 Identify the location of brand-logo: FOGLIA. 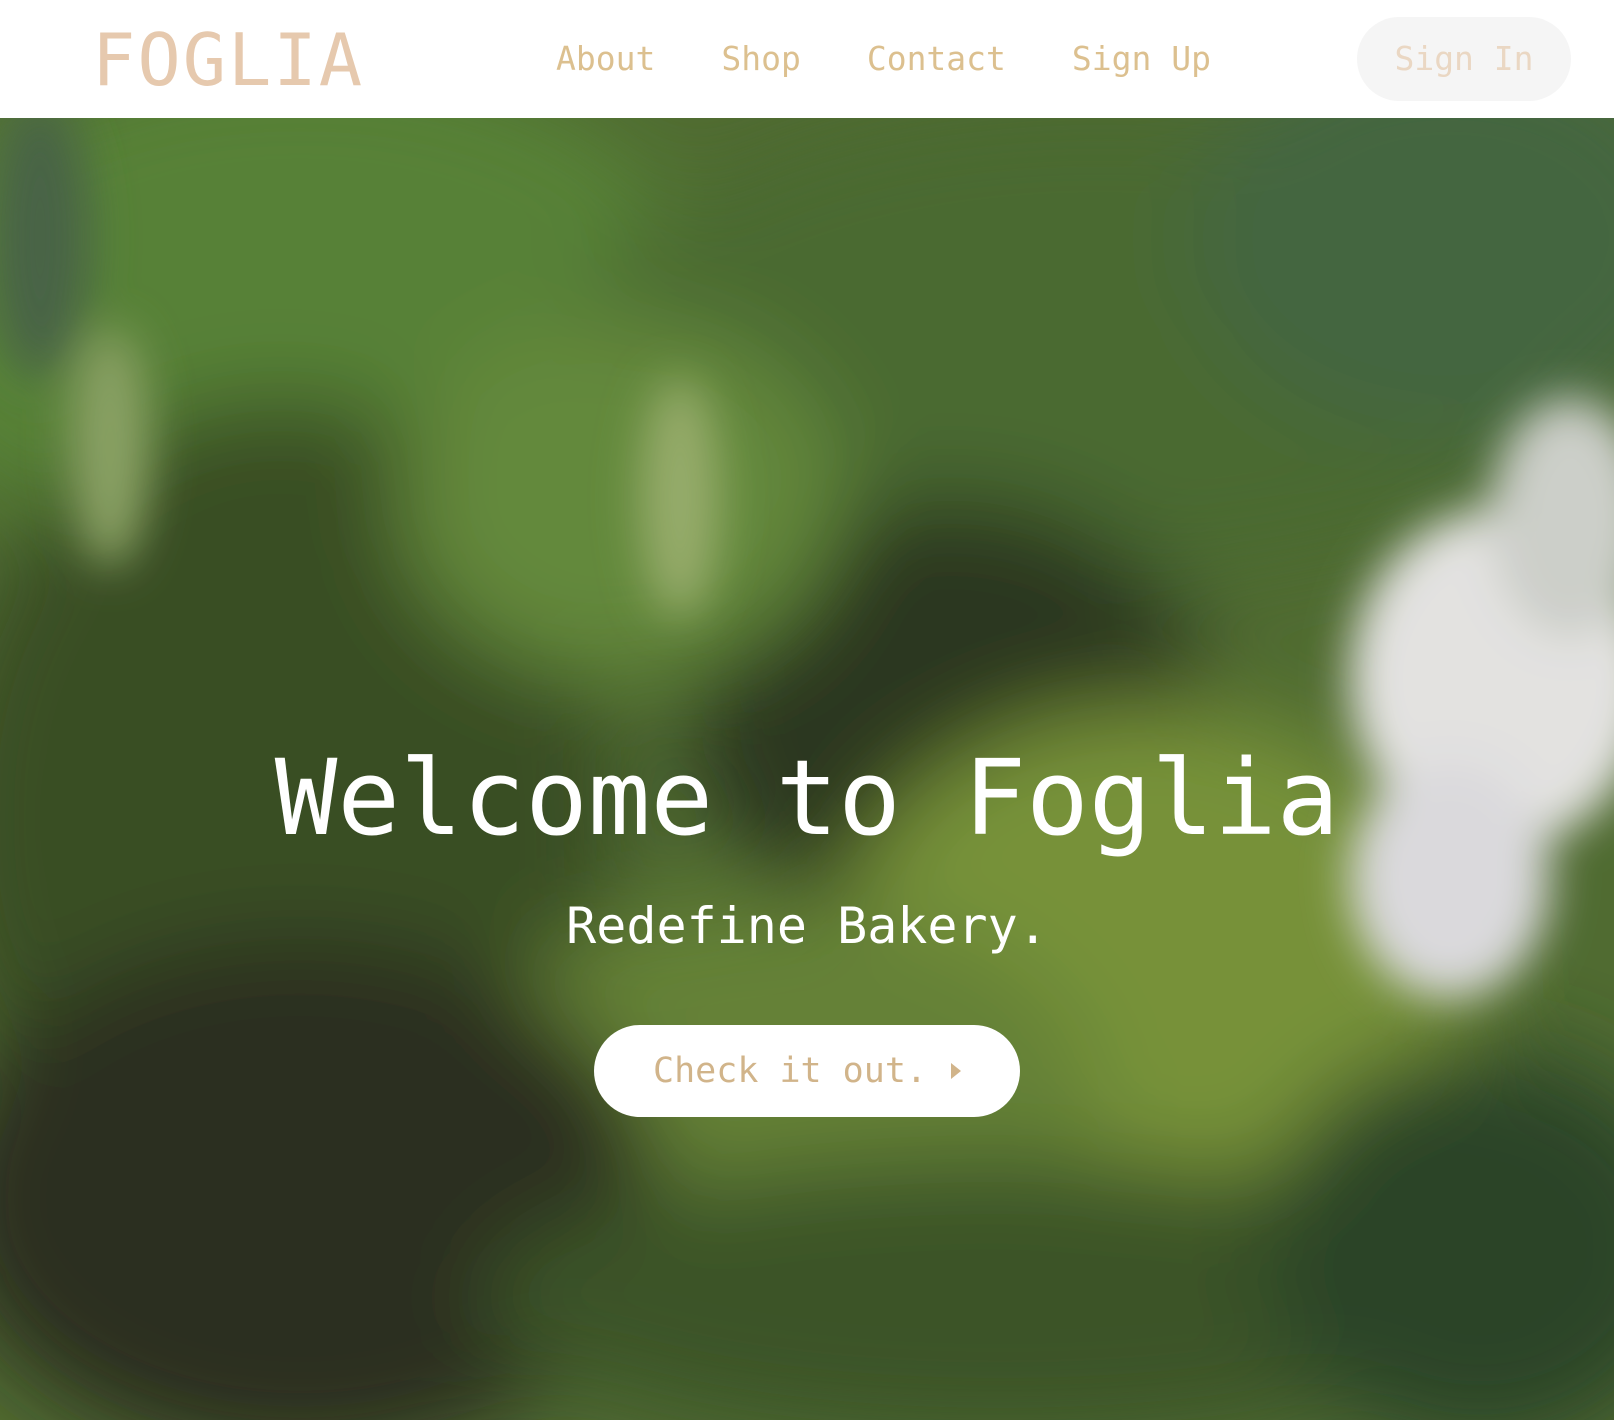
(228, 60).